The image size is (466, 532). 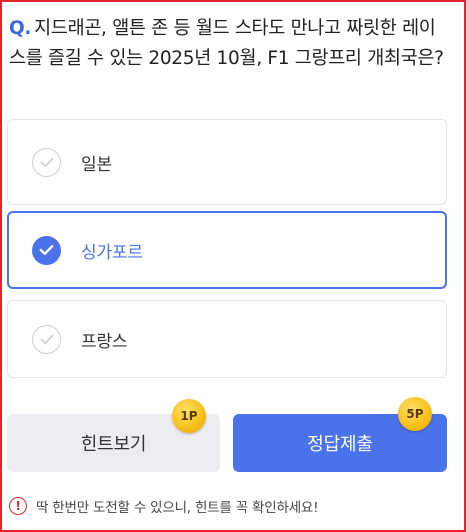 I want to click on notice-message: ! 딱 한번만 도전할 수 있으니, 힌트를 꼭 확인하세요!, so click(x=229, y=506).